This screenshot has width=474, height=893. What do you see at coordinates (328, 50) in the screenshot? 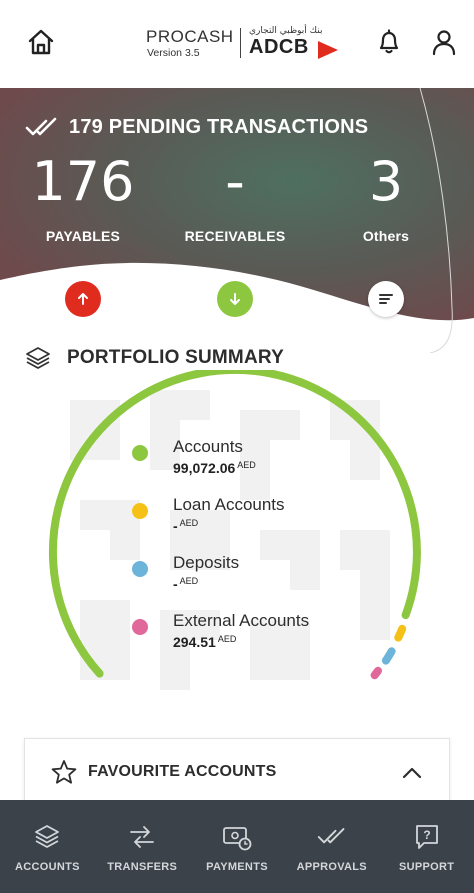
I see `adcb-logo-icon` at bounding box center [328, 50].